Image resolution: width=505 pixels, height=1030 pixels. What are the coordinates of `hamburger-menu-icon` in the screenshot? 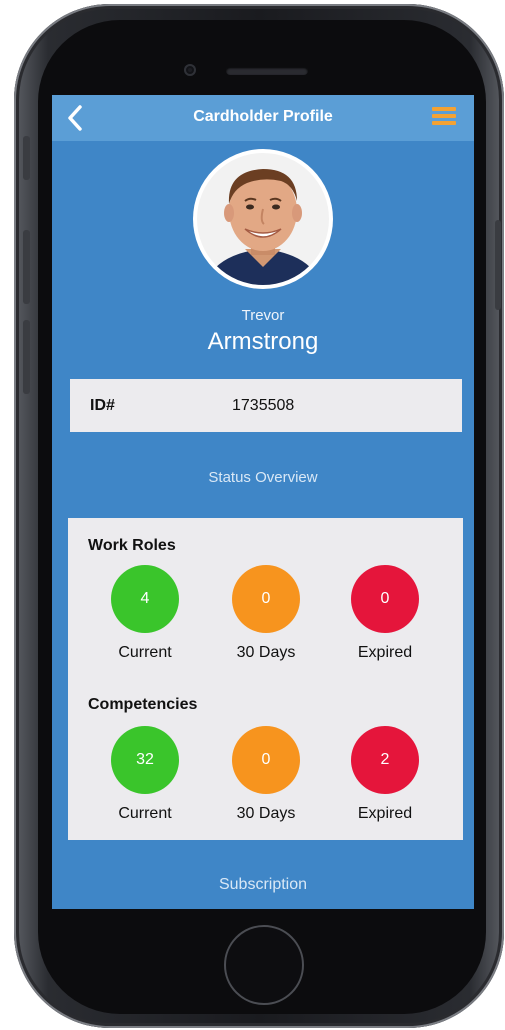 It's located at (444, 116).